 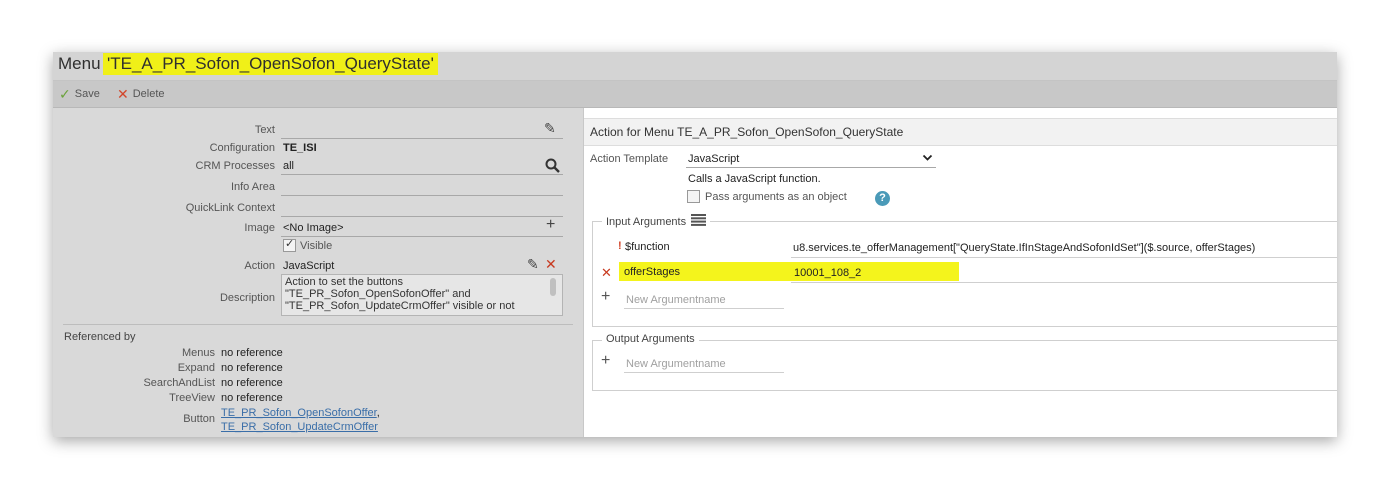 I want to click on action-label: Action, so click(x=259, y=266).